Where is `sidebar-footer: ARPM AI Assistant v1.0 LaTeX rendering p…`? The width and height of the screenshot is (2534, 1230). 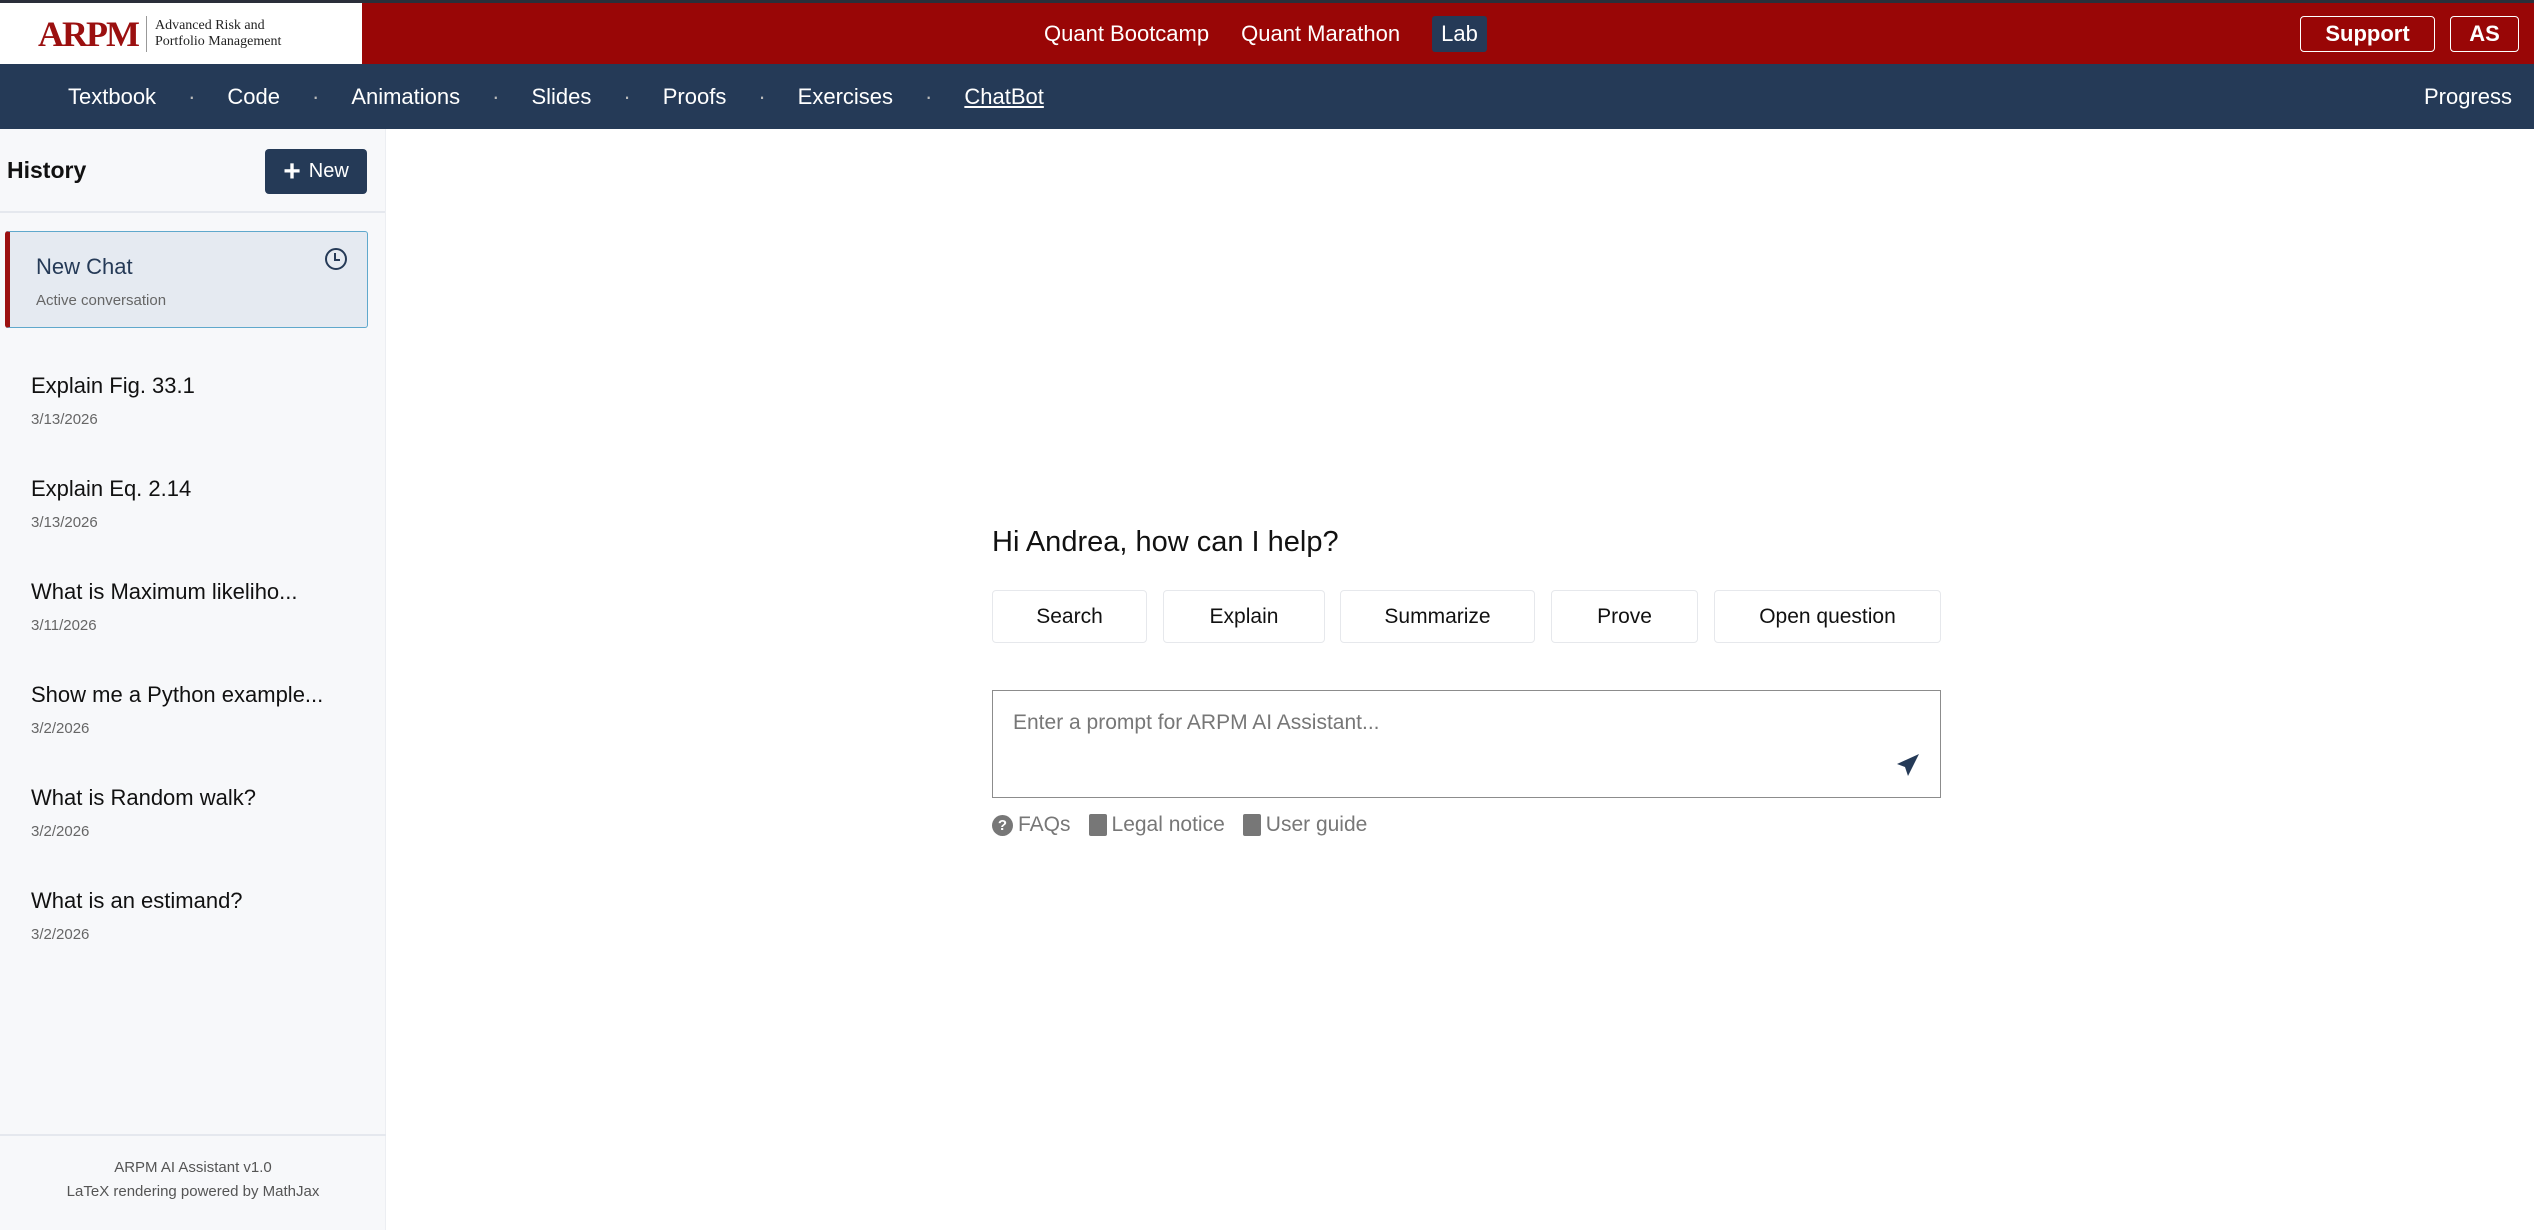 sidebar-footer: ARPM AI Assistant v1.0 LaTeX rendering p… is located at coordinates (193, 1169).